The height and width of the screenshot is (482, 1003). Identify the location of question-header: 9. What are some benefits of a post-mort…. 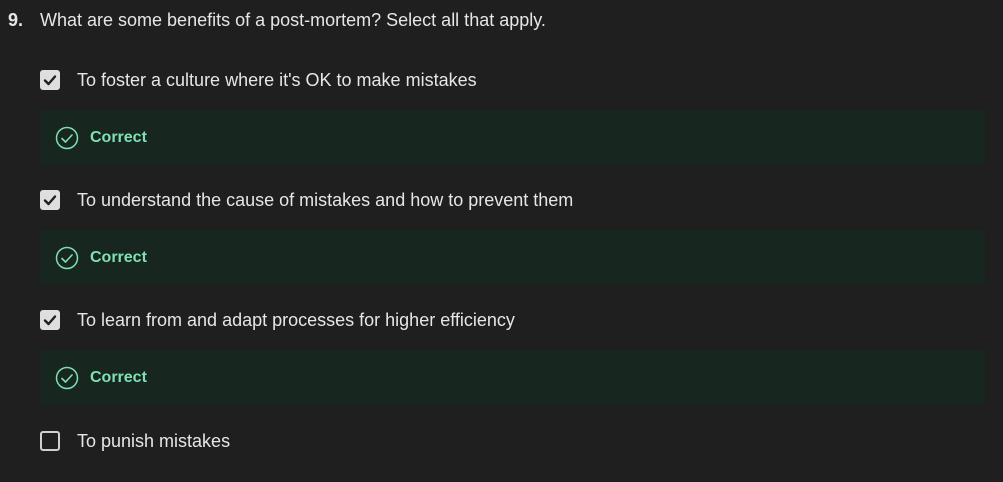
(277, 20).